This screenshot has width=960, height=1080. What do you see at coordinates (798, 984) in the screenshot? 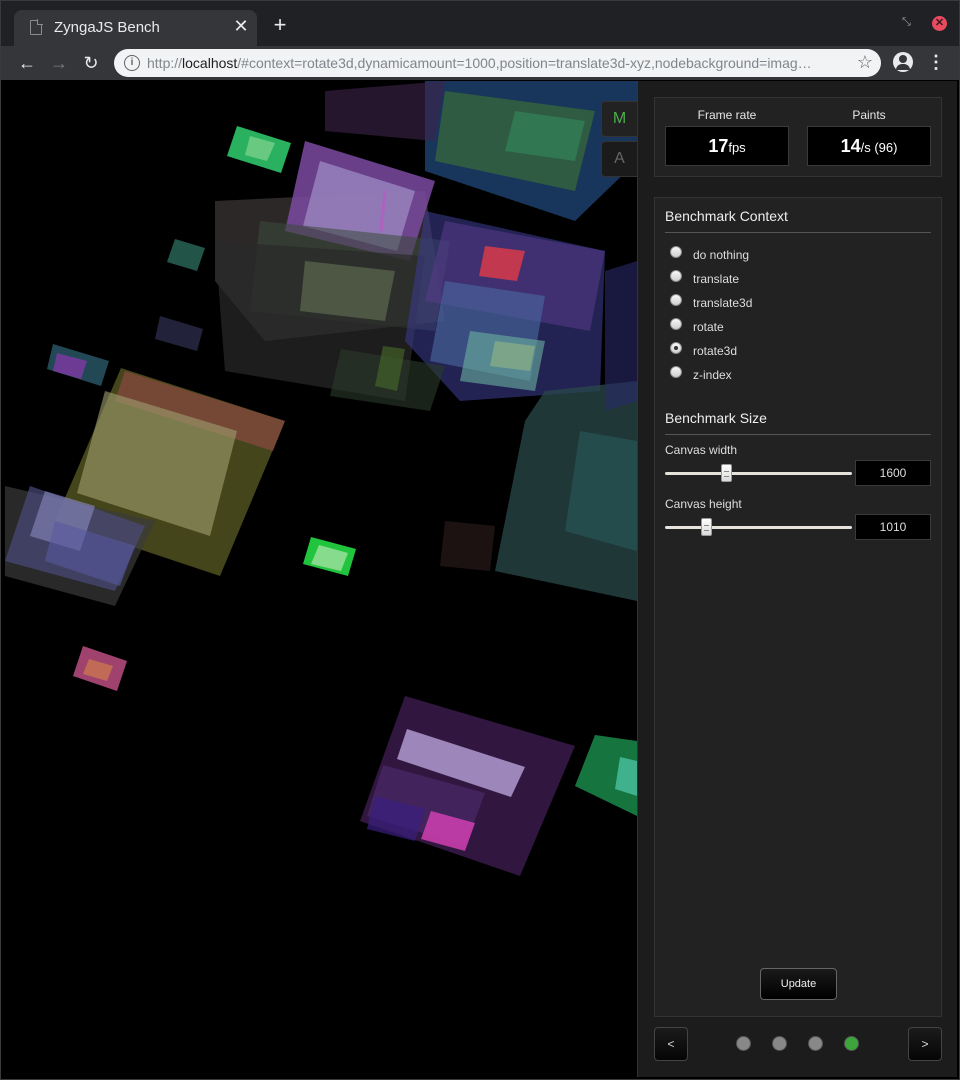
I see `update-button: Update` at bounding box center [798, 984].